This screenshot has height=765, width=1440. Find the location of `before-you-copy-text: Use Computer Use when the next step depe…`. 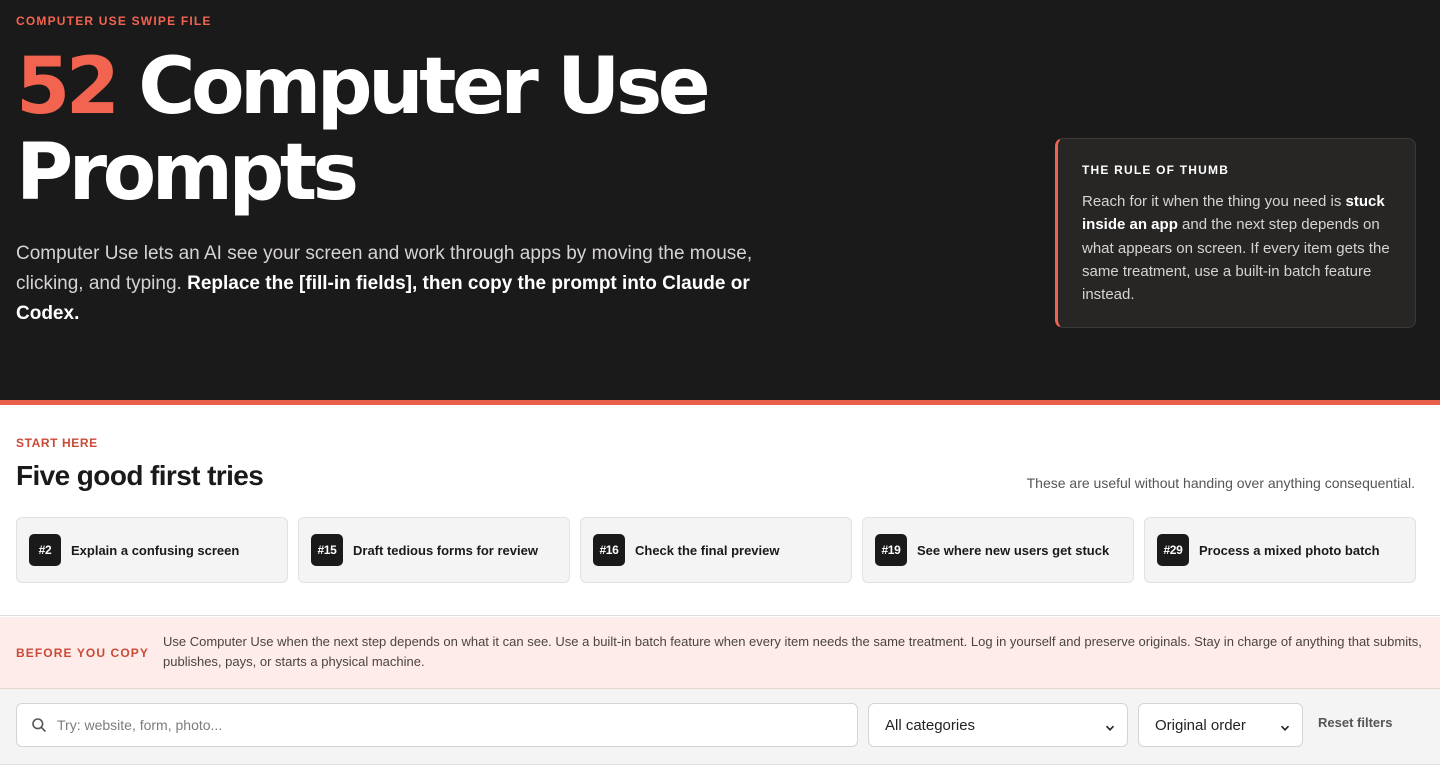

before-you-copy-text: Use Computer Use when the next step depe… is located at coordinates (792, 651).